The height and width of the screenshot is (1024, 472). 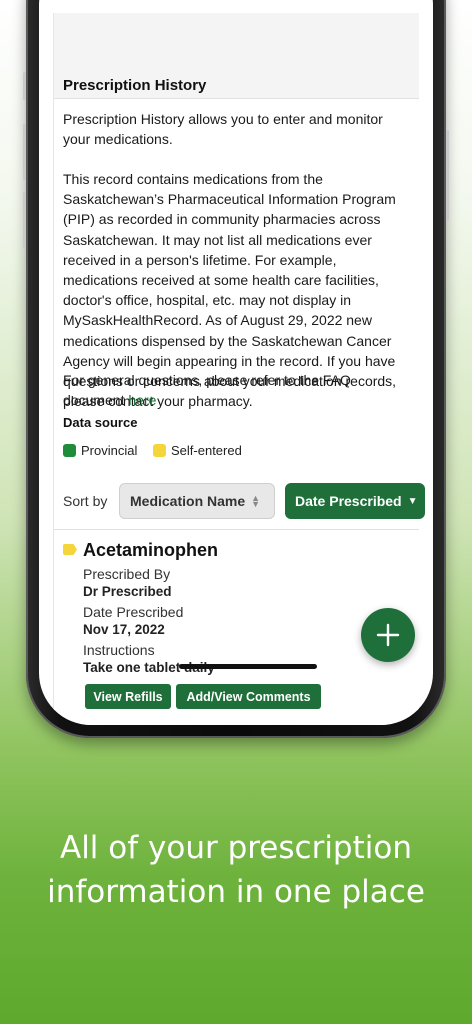 What do you see at coordinates (100, 422) in the screenshot?
I see `data-source-title: Data source` at bounding box center [100, 422].